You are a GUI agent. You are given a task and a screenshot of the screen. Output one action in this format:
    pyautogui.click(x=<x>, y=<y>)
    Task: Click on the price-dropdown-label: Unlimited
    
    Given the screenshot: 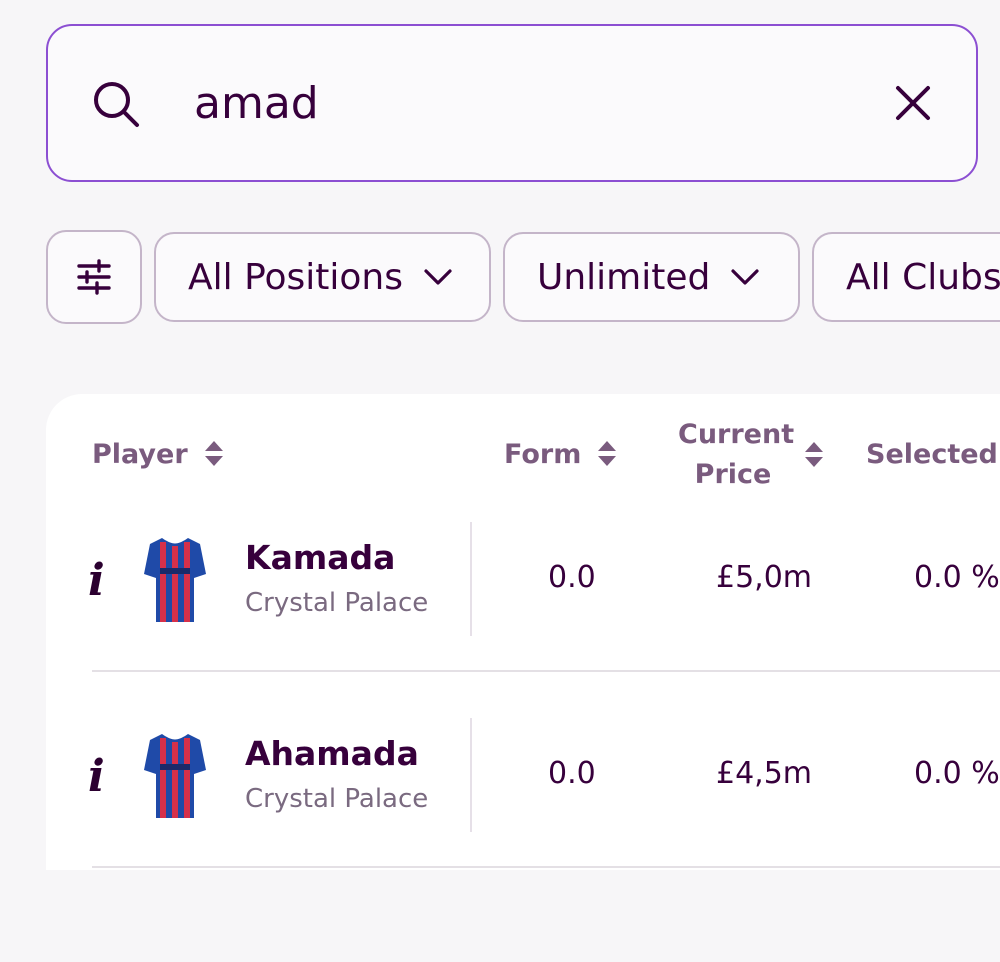 What is the action you would take?
    pyautogui.click(x=624, y=277)
    